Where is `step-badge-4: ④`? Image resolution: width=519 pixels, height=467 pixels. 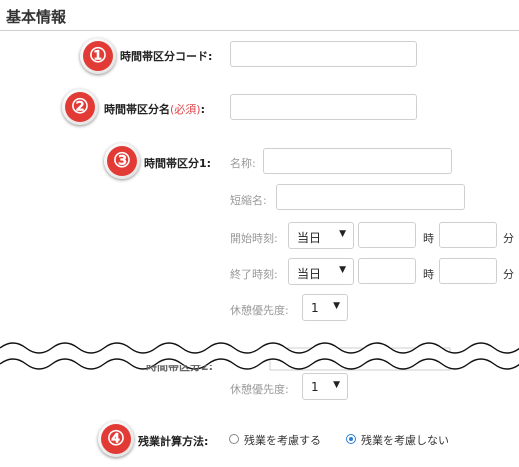 step-badge-4: ④ is located at coordinates (116, 439).